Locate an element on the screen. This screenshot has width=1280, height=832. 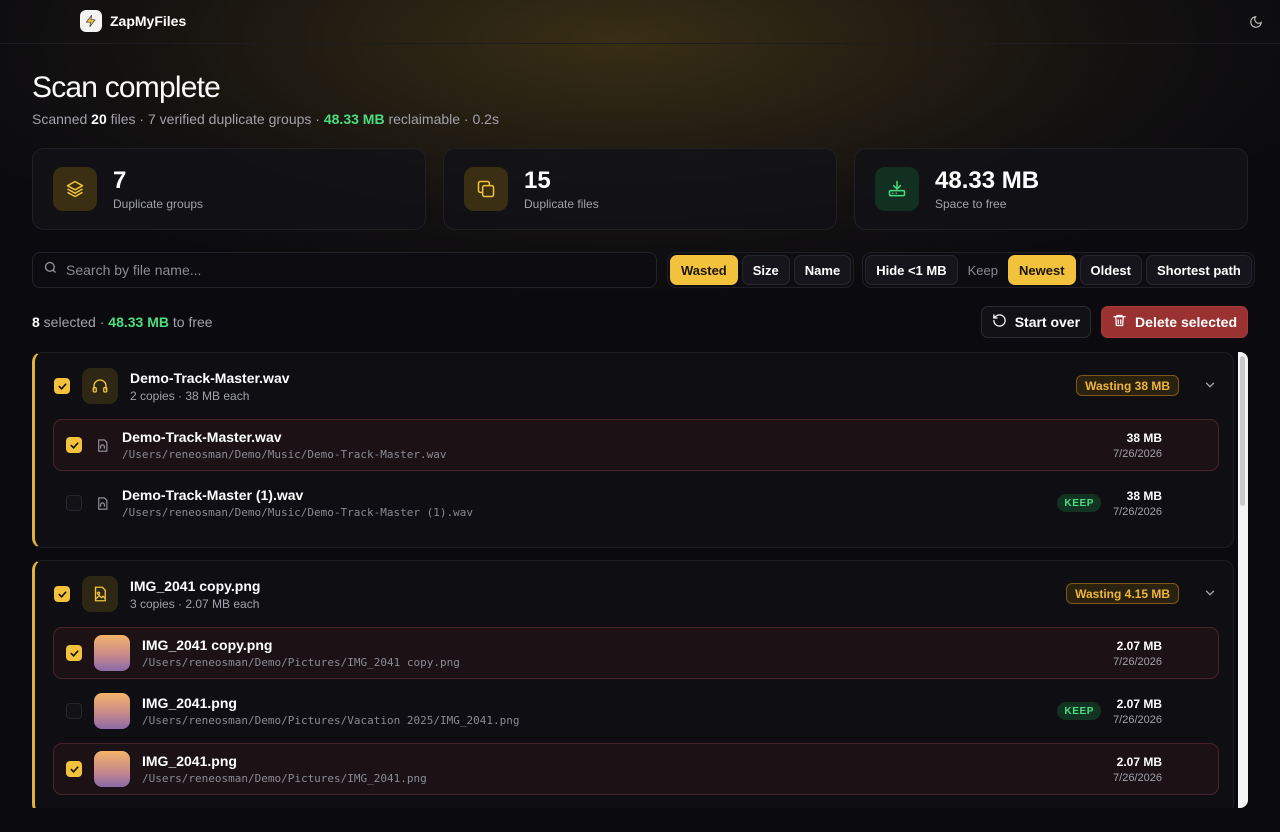
keep-oldest-button: Oldest is located at coordinates (1110, 270).